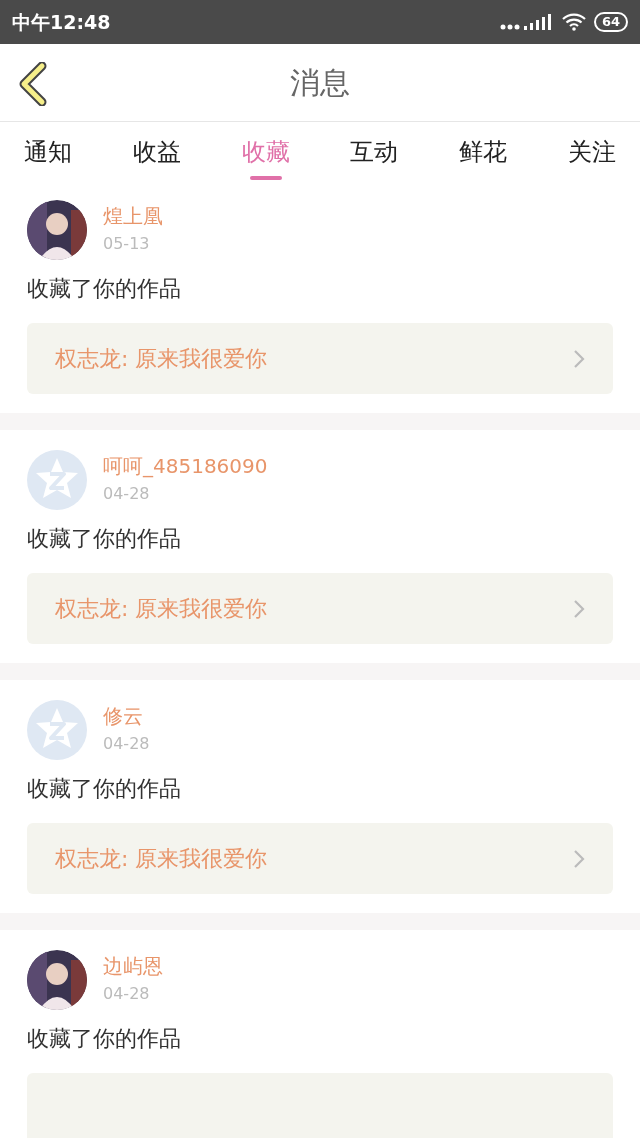 Image resolution: width=640 pixels, height=1138 pixels. I want to click on tab: 收藏, so click(265, 154).